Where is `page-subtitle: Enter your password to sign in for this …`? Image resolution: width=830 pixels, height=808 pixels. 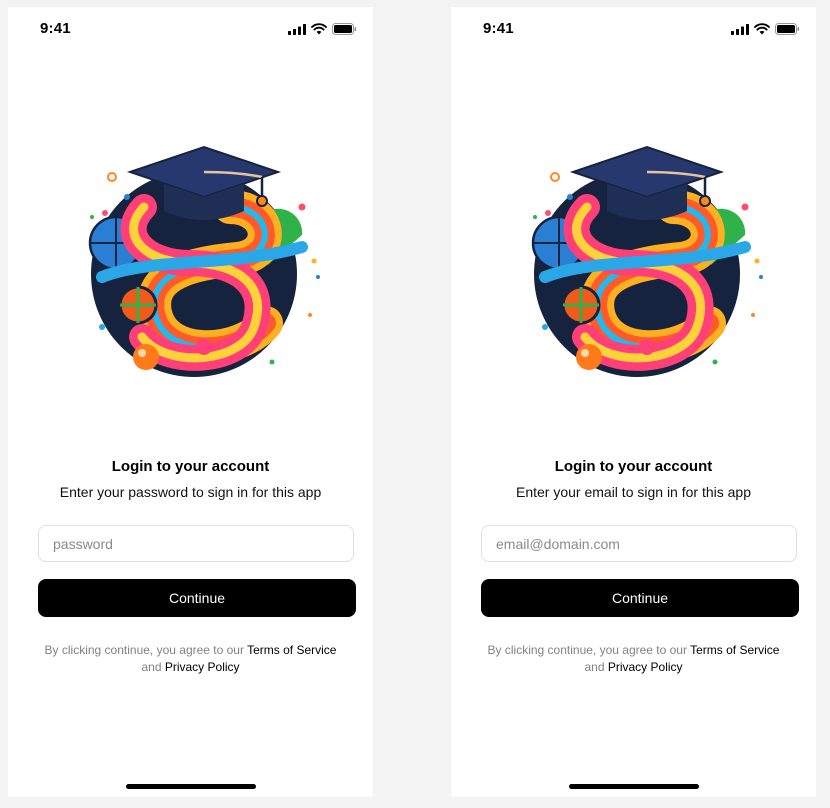
page-subtitle: Enter your password to sign in for this … is located at coordinates (190, 492).